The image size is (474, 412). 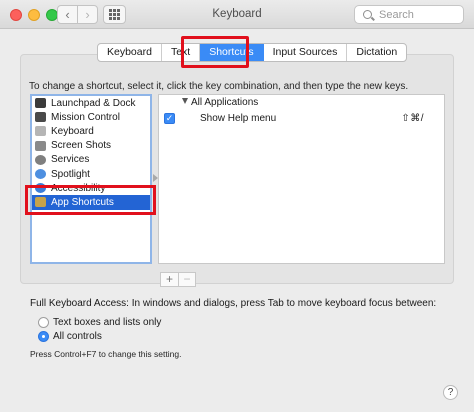 What do you see at coordinates (225, 102) in the screenshot?
I see `shortcut-group-label: All Applications` at bounding box center [225, 102].